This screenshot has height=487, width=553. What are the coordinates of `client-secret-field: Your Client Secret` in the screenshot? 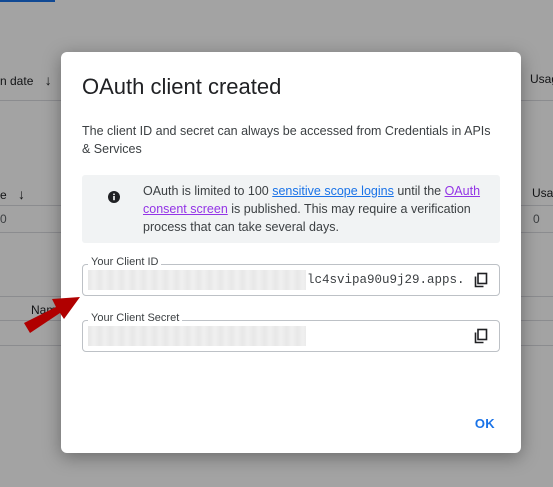 It's located at (291, 332).